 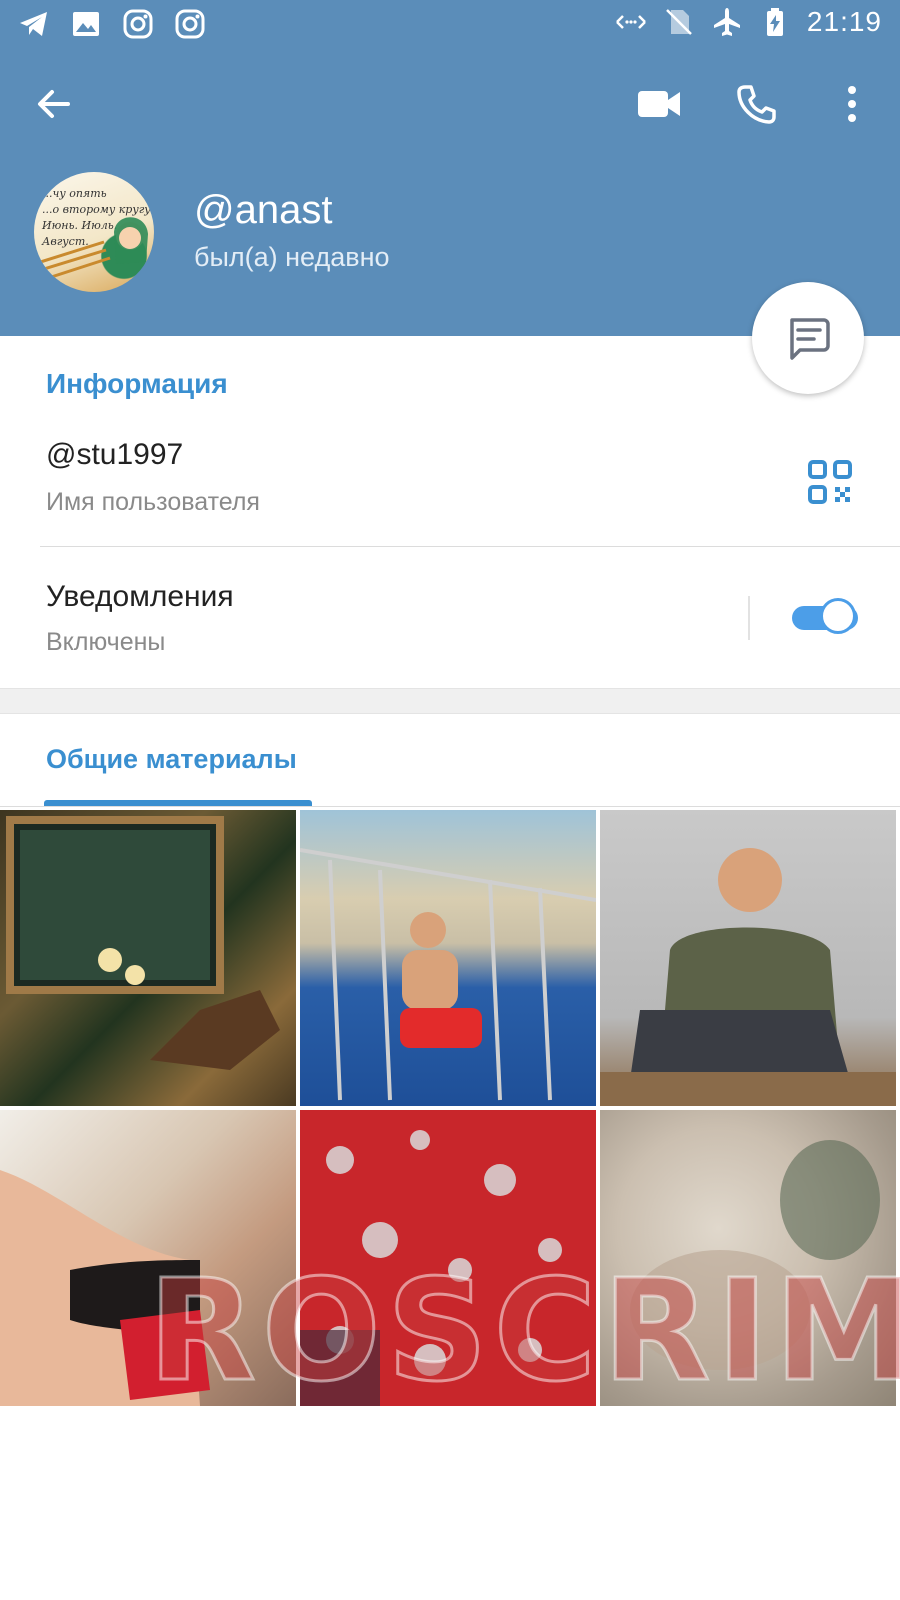 I want to click on send-message-button, so click(x=808, y=338).